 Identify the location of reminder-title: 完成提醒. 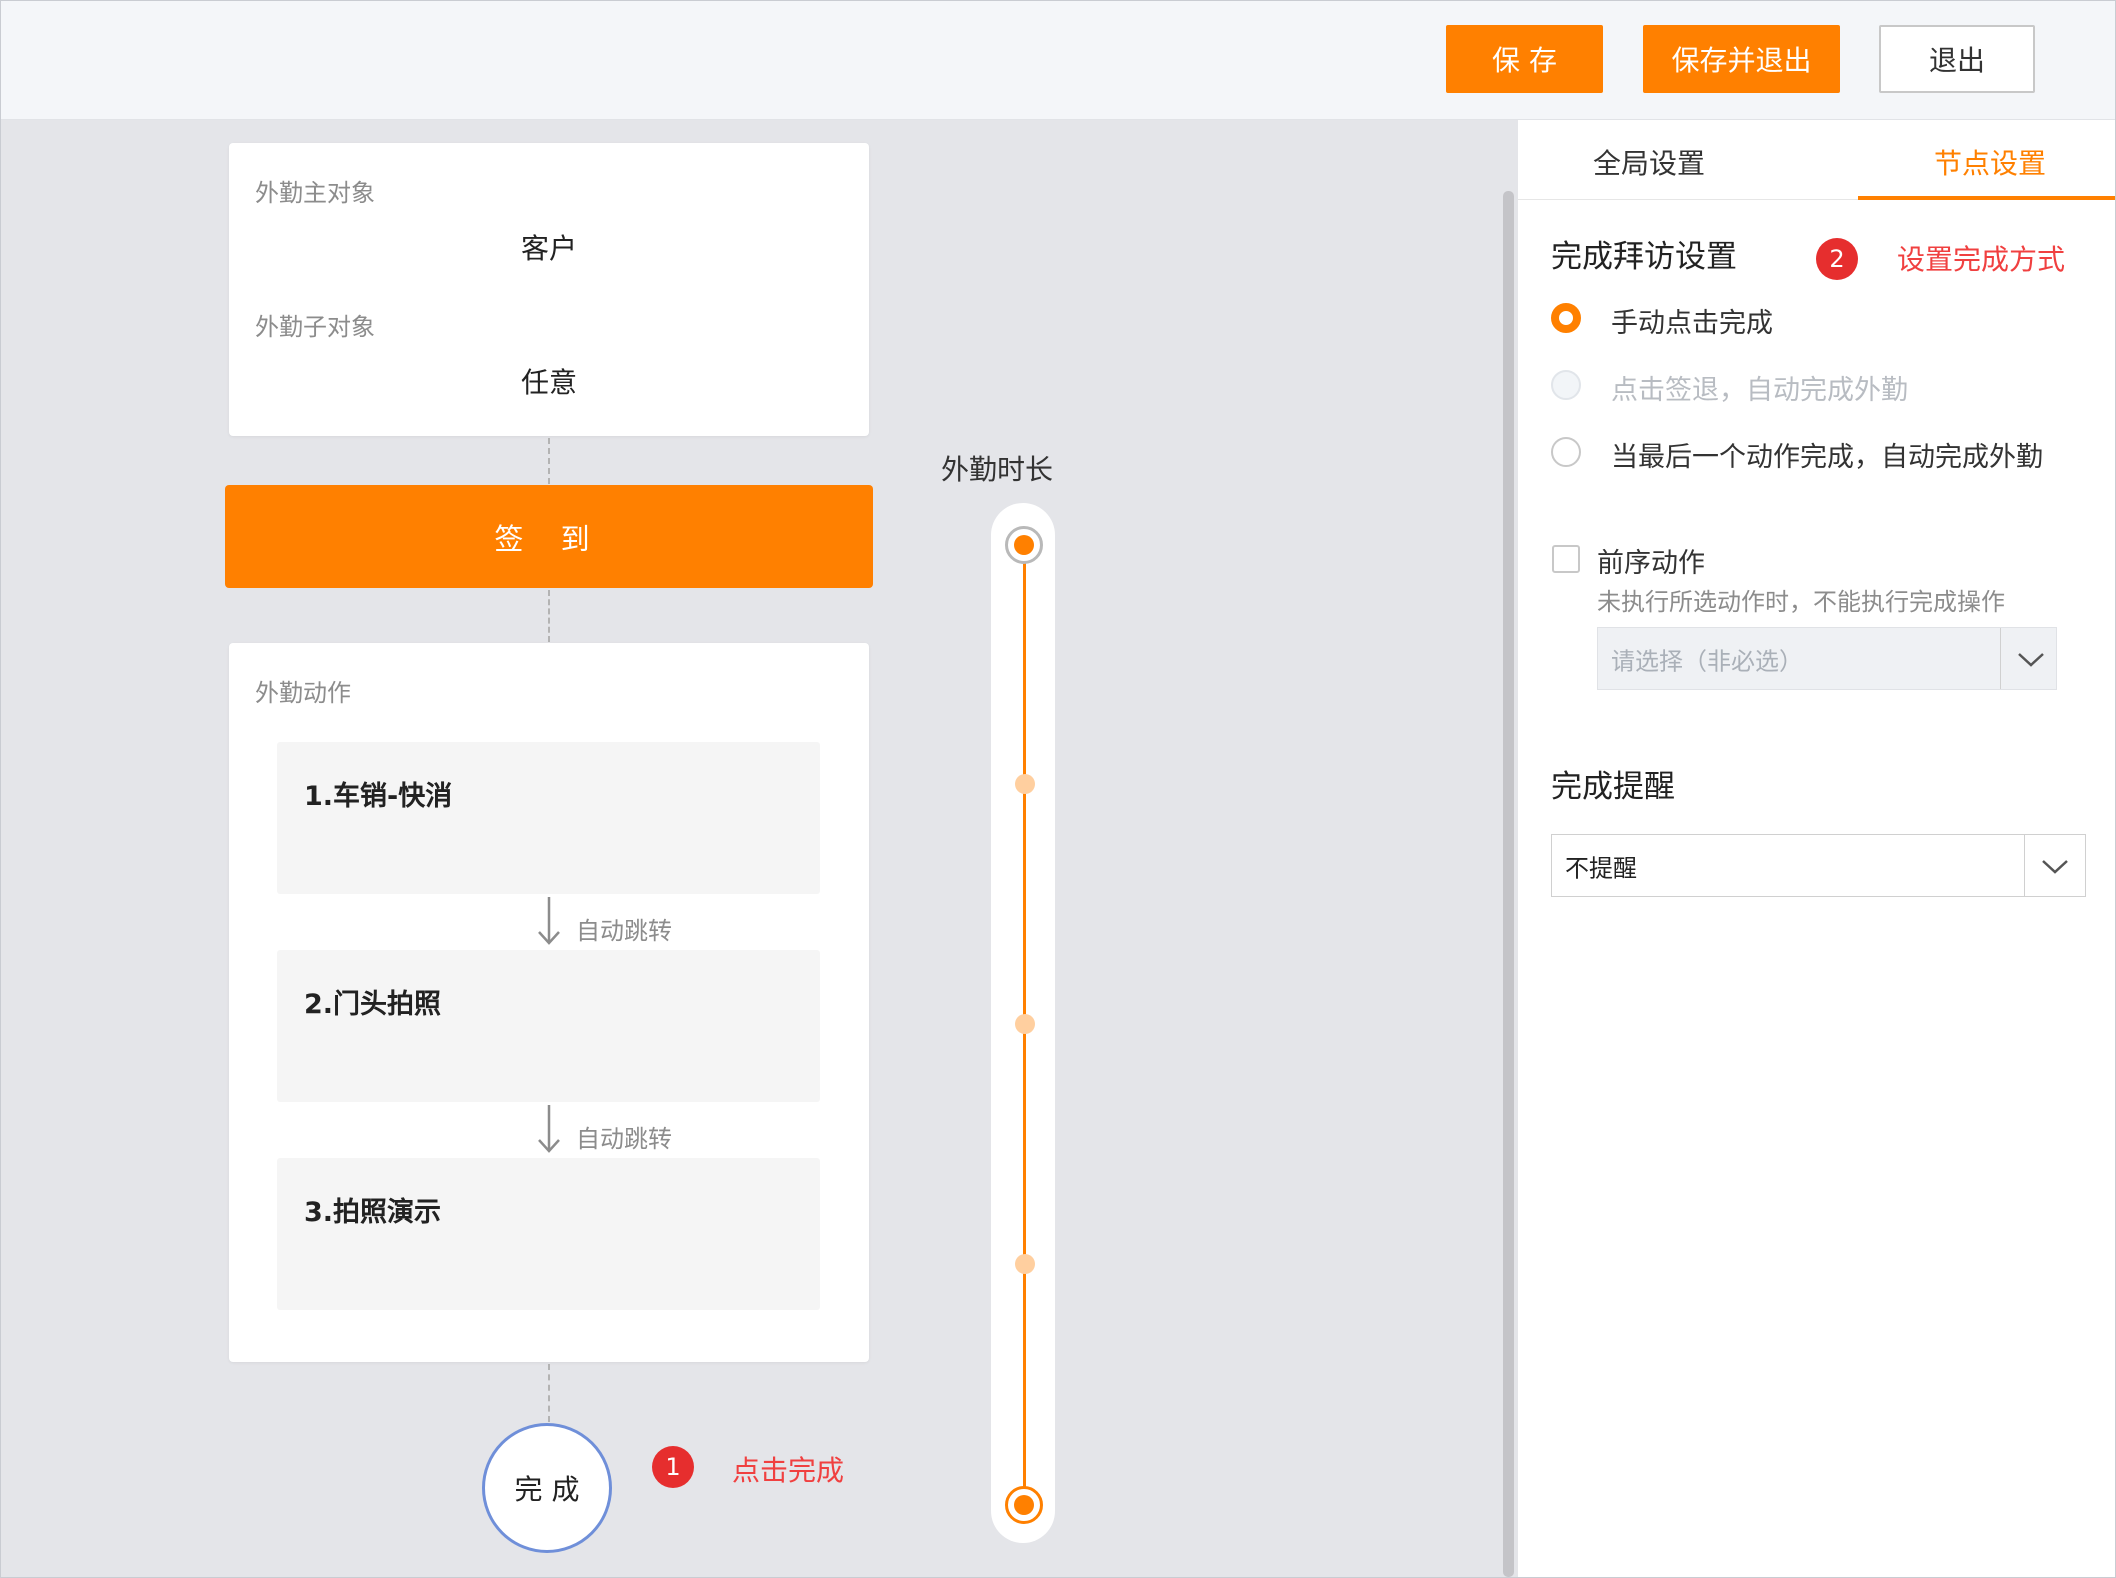
(1613, 787).